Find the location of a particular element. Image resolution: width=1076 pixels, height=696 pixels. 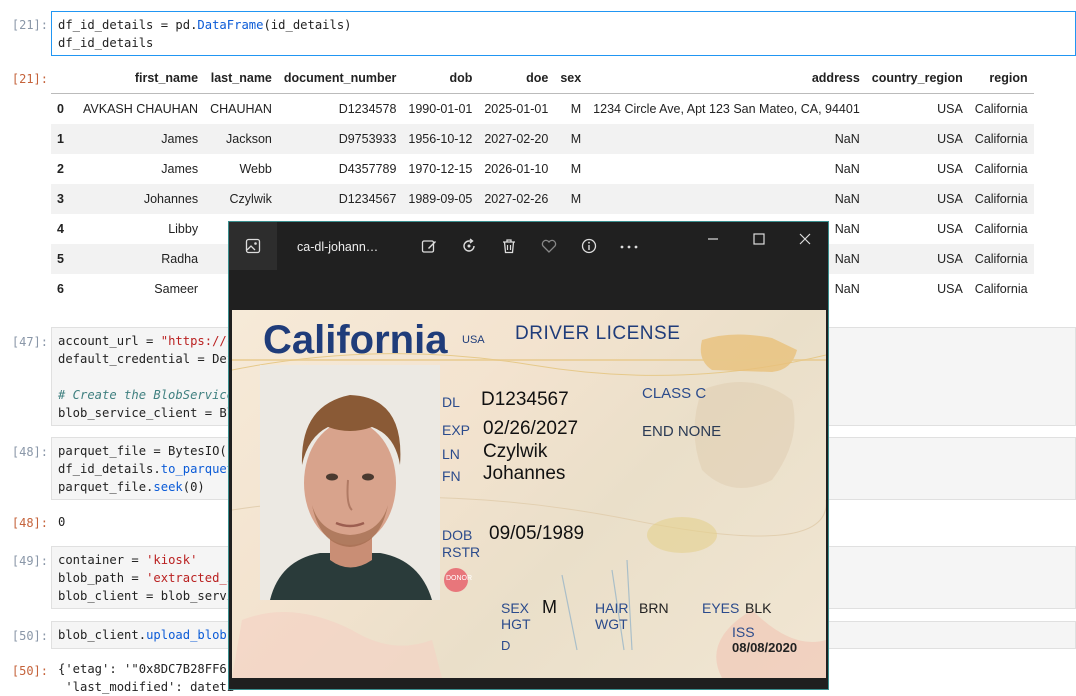

column-header: first_name is located at coordinates (141, 78).